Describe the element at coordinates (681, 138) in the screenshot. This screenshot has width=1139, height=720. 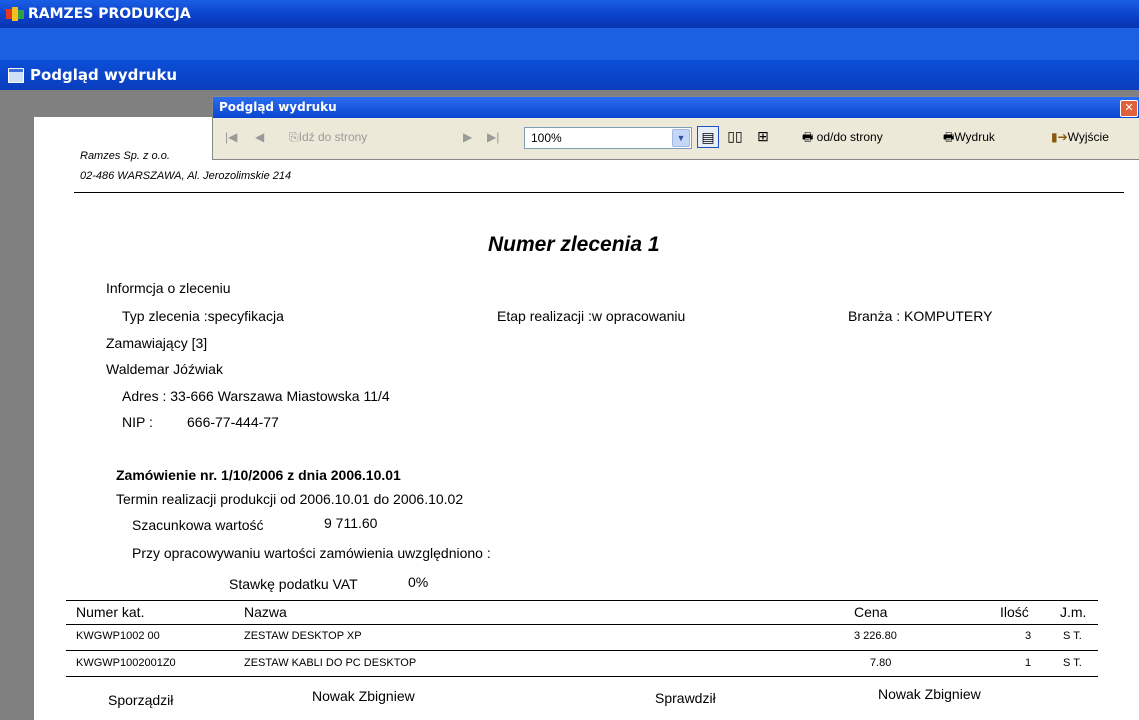
I see `chevron-down-icon: ▼` at that location.